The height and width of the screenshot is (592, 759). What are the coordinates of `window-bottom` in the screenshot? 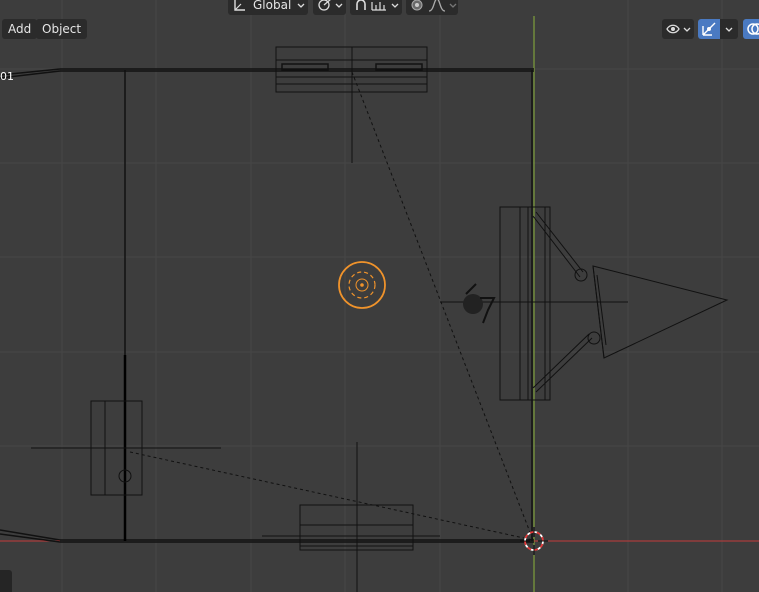 It's located at (351, 517).